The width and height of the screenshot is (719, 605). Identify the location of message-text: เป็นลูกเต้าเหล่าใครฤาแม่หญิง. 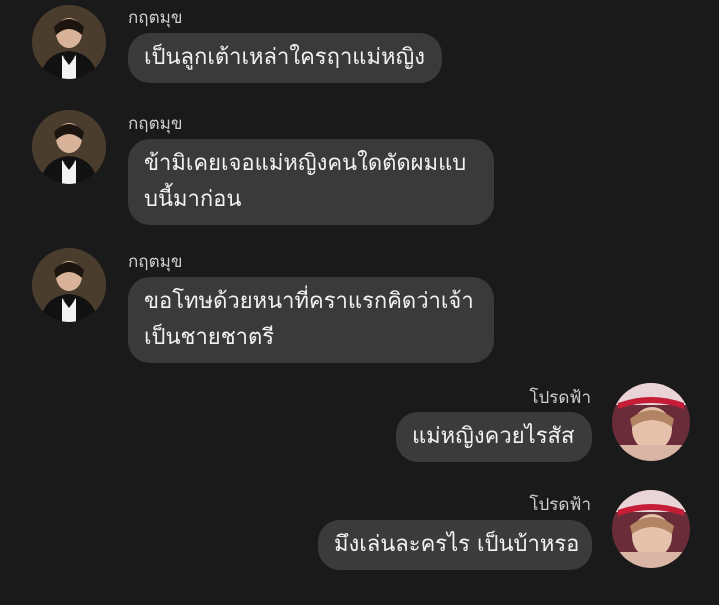
(284, 57).